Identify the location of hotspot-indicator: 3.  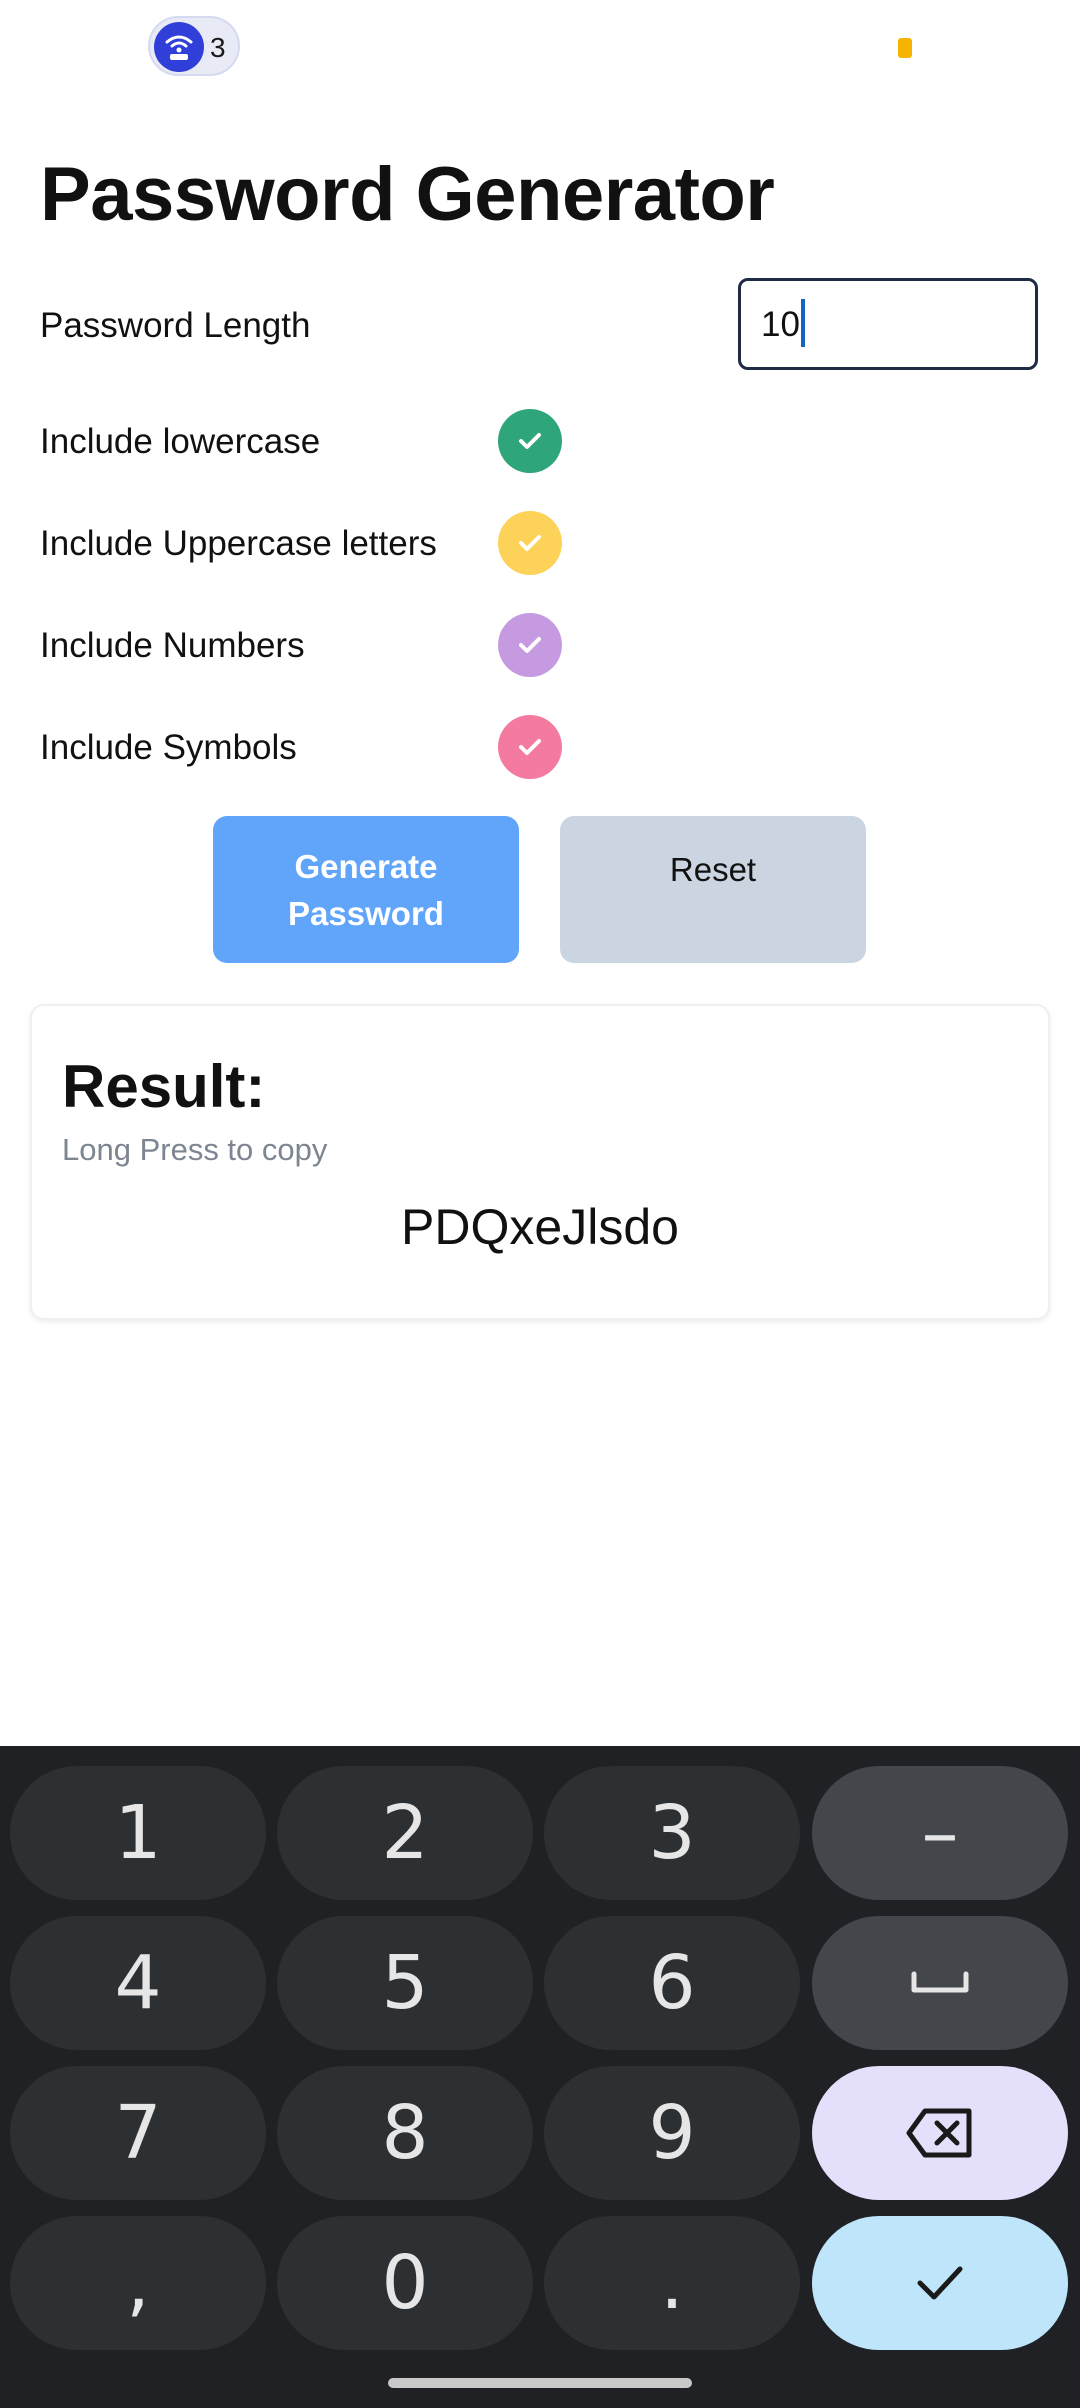
(194, 46).